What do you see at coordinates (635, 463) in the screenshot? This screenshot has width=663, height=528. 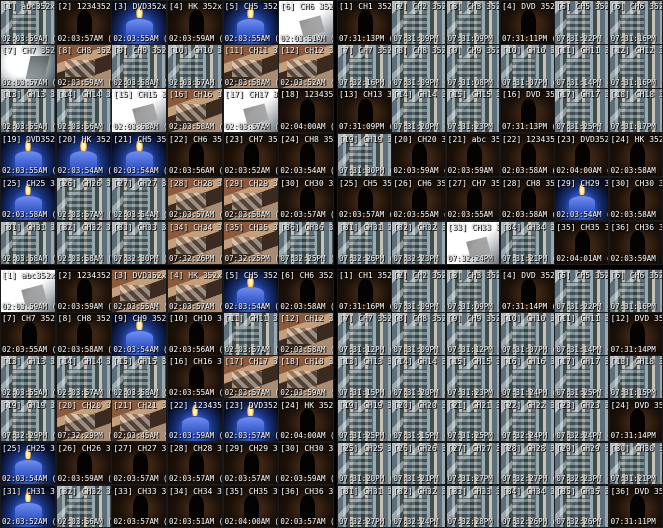 I see `camera-tile: [30] CH30 352x288 07:31:21PM (200` at bounding box center [635, 463].